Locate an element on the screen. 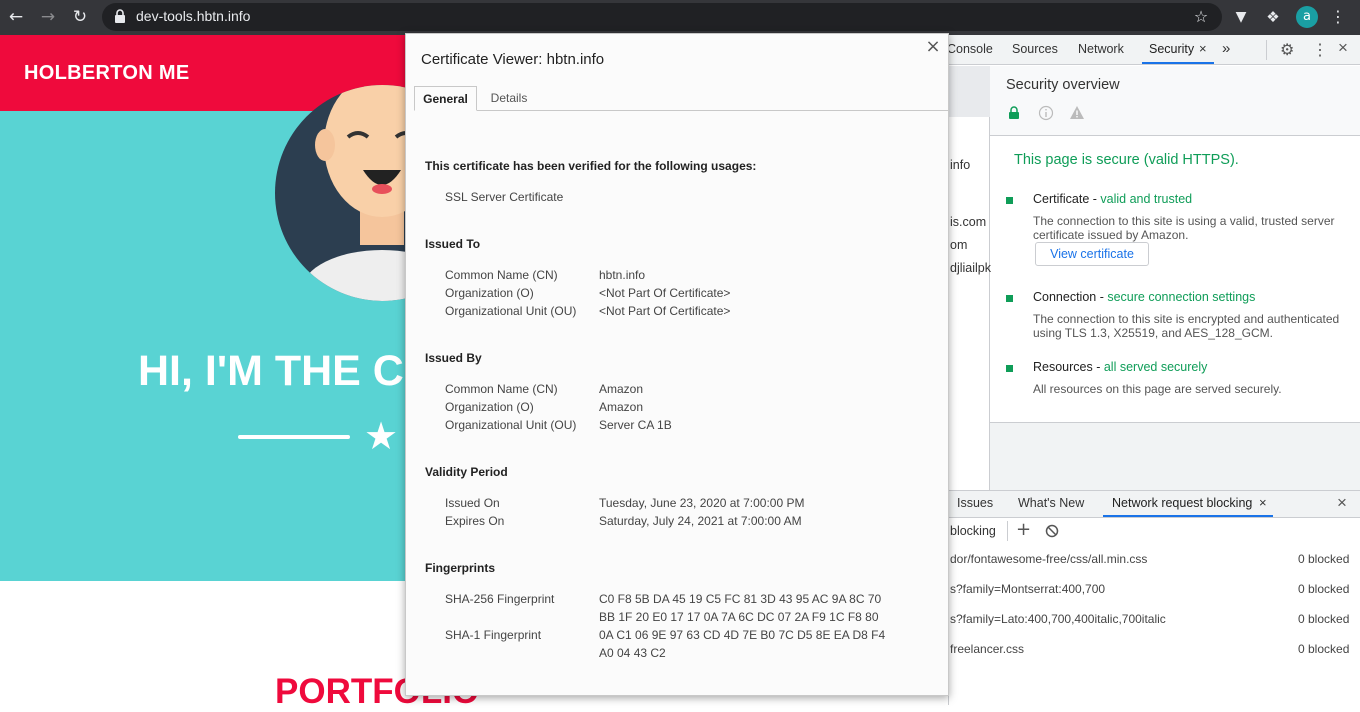 This screenshot has height=712, width=1360. connection-label: Connection - is located at coordinates (1070, 297).